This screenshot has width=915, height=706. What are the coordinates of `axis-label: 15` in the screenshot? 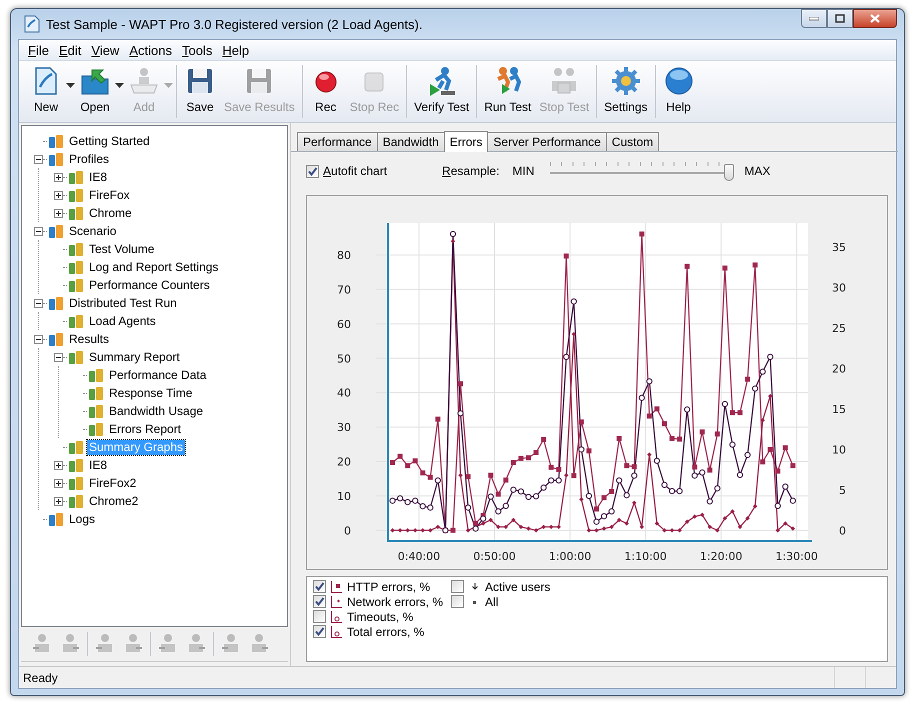 It's located at (839, 409).